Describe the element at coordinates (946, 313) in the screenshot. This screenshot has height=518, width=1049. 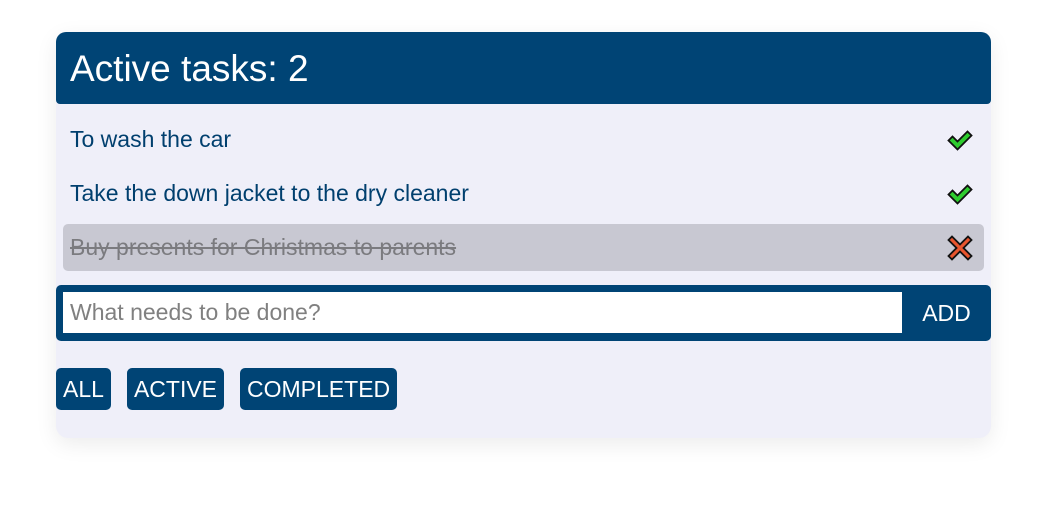
I see `add-button: ADD` at that location.